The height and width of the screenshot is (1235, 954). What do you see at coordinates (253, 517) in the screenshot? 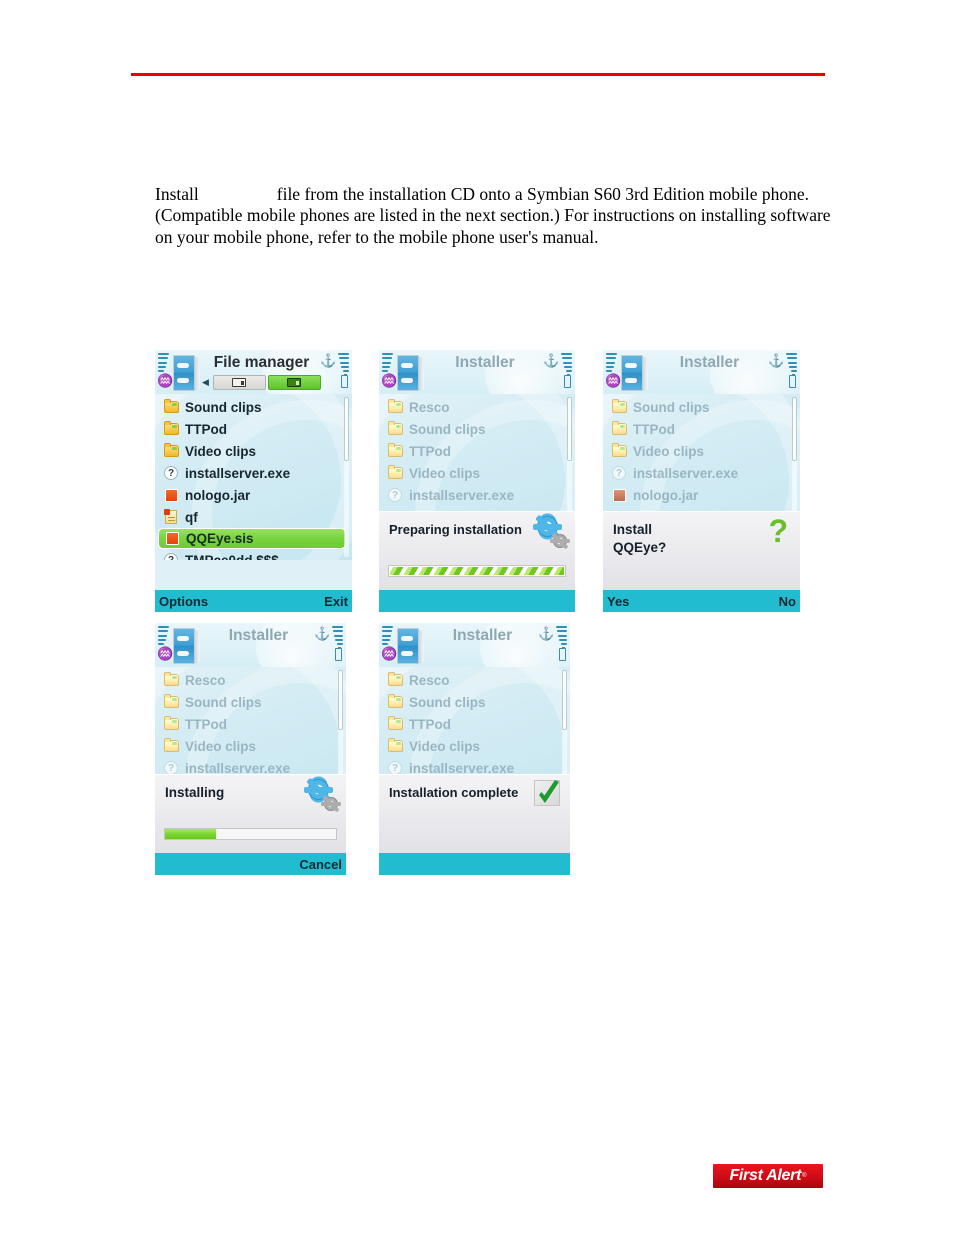
I see `list-item: qf` at bounding box center [253, 517].